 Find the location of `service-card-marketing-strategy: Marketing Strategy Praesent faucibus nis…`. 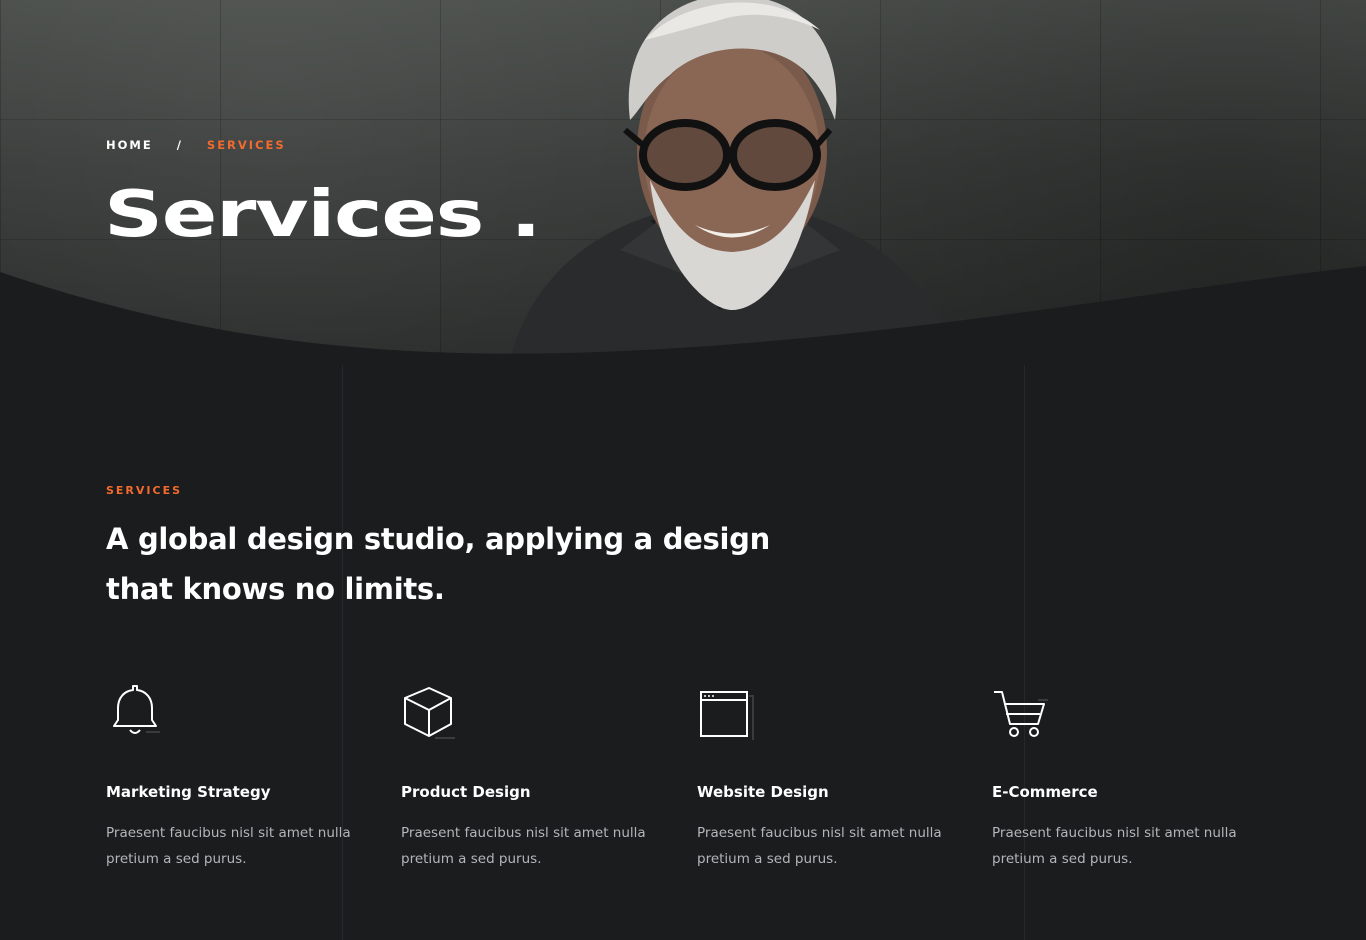

service-card-marketing-strategy: Marketing Strategy Praesent faucibus nis… is located at coordinates (241, 773).